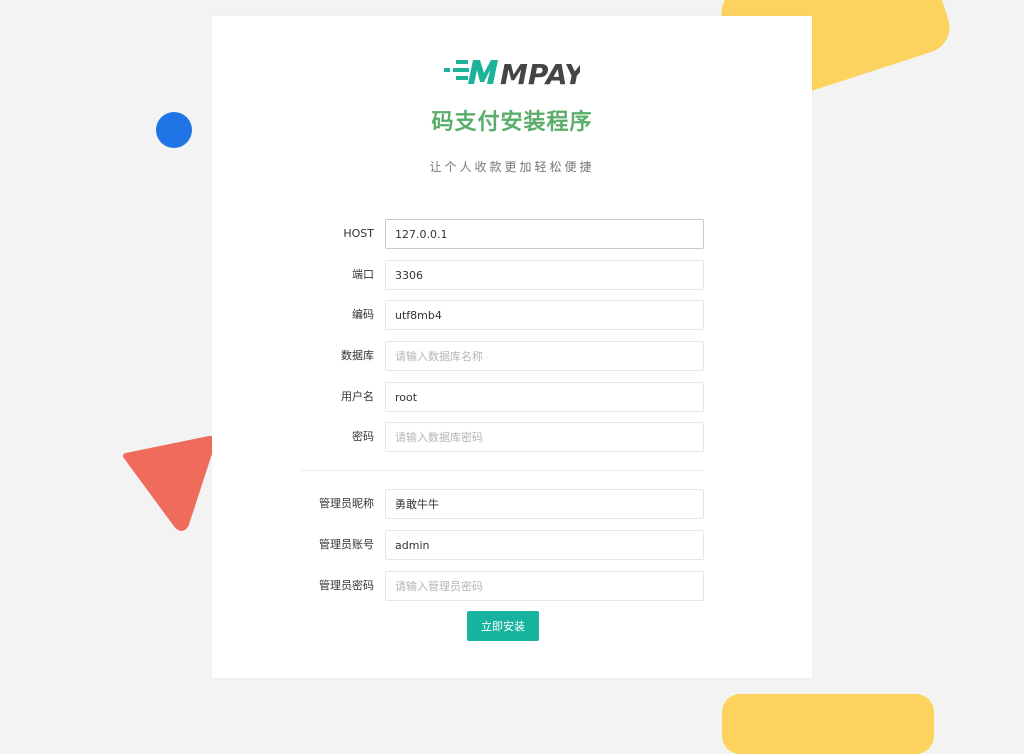 The width and height of the screenshot is (1024, 754). I want to click on decor-yellow-shape-bottom, so click(828, 724).